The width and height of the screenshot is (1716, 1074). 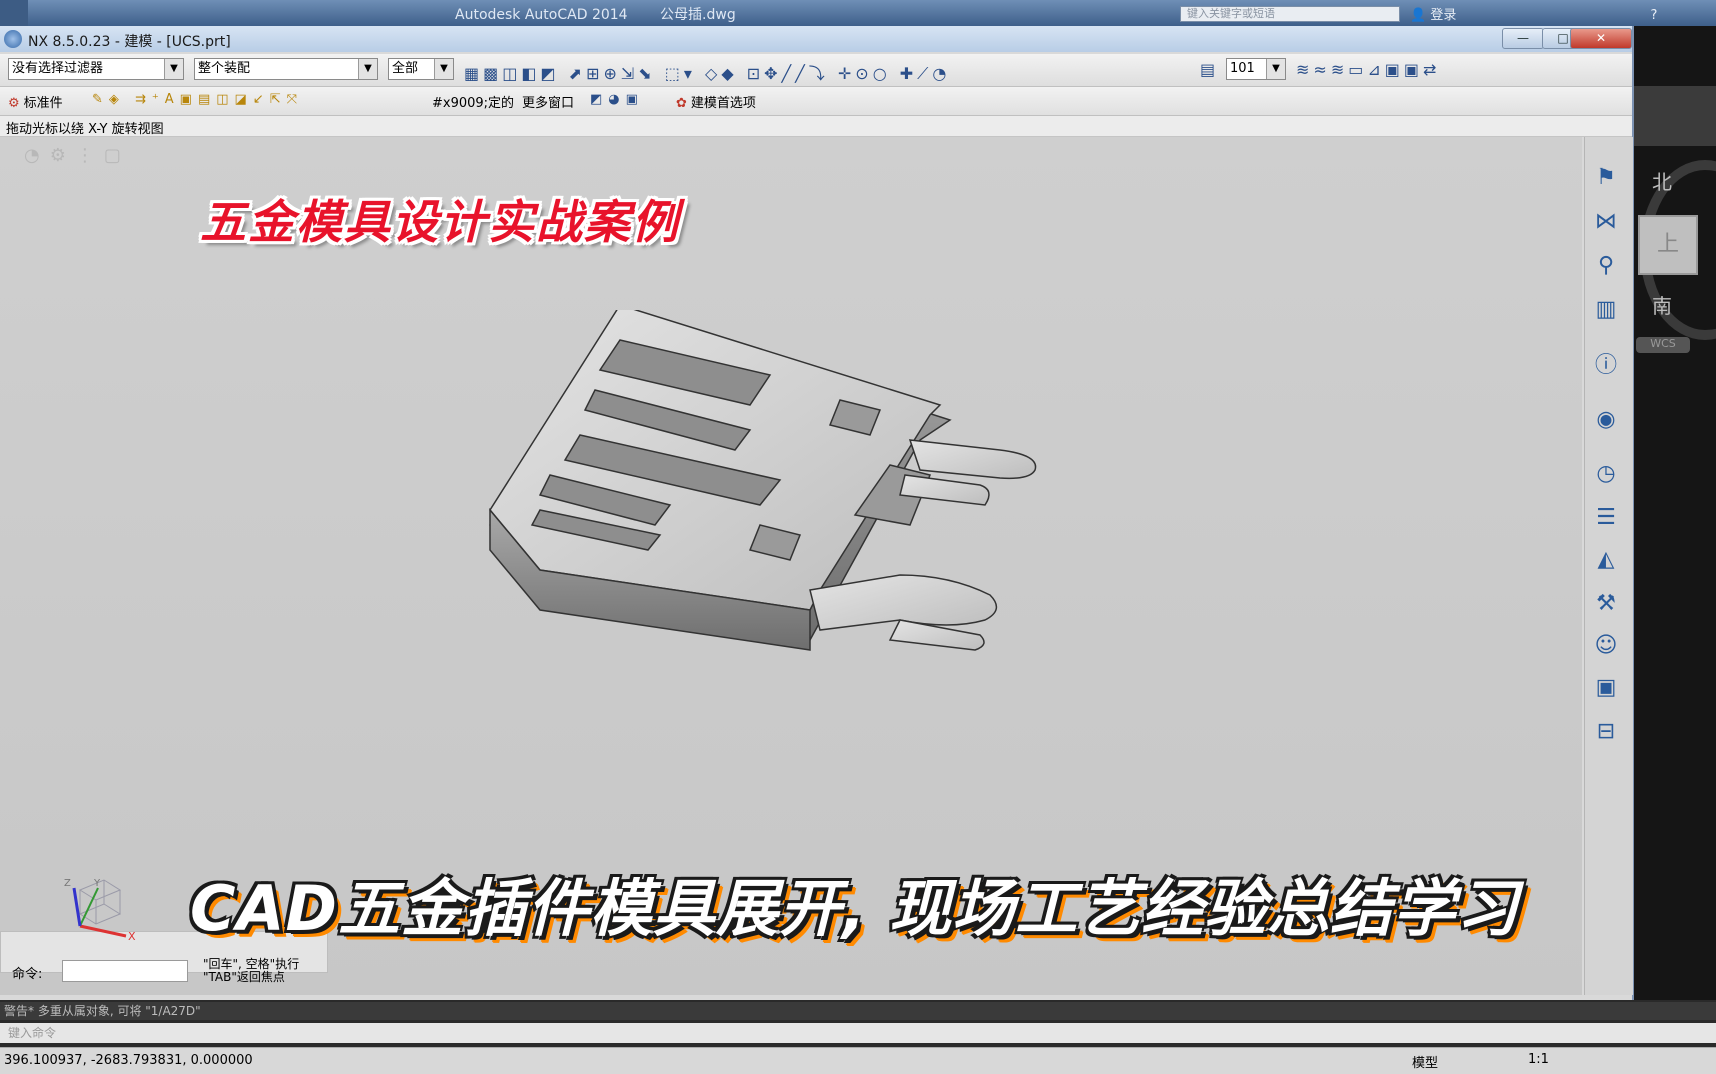 What do you see at coordinates (97, 883) in the screenshot?
I see `triad-y-label: Y` at bounding box center [97, 883].